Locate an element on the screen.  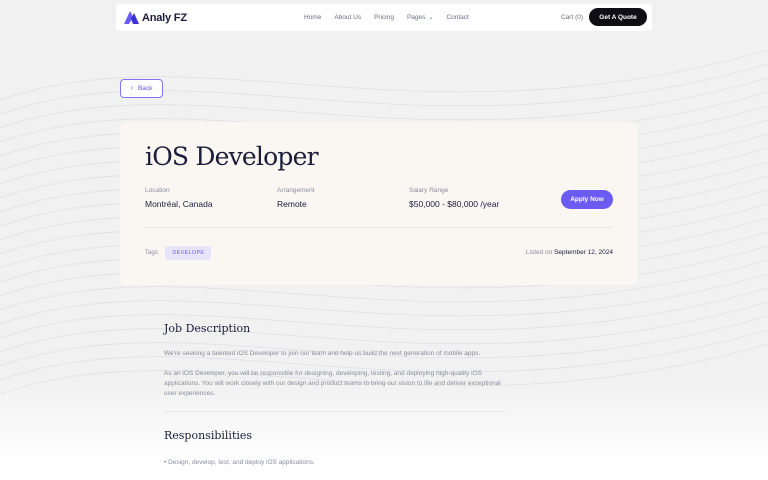
location-label: Location is located at coordinates (157, 190).